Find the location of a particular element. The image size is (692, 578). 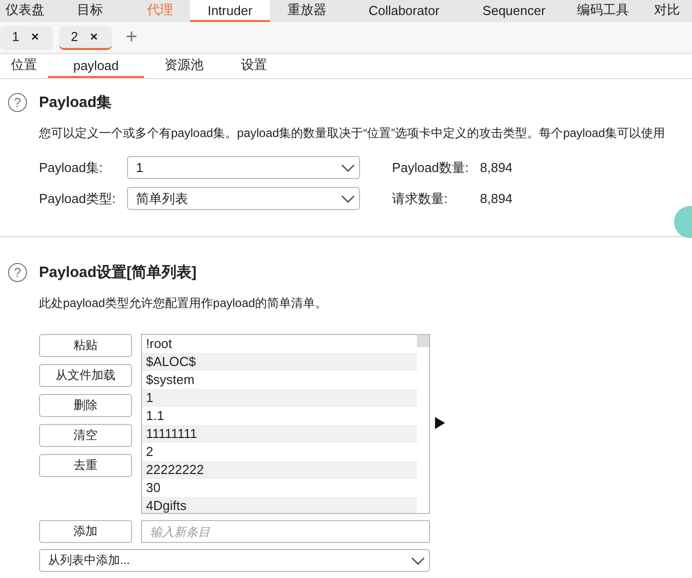

section-title: Payload集 is located at coordinates (75, 102).